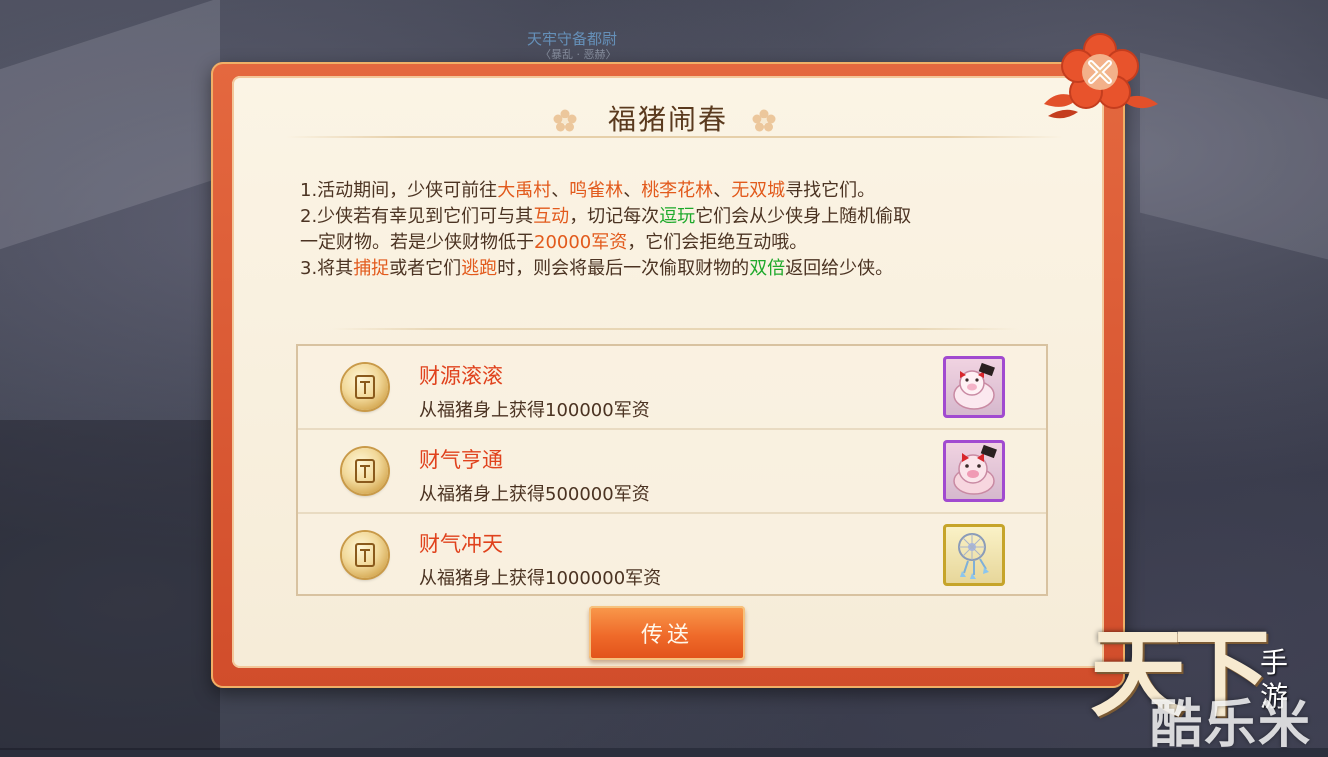 The height and width of the screenshot is (757, 1328). Describe the element at coordinates (803, 216) in the screenshot. I see `description-text: 它们会从少侠身上随机偷取` at that location.